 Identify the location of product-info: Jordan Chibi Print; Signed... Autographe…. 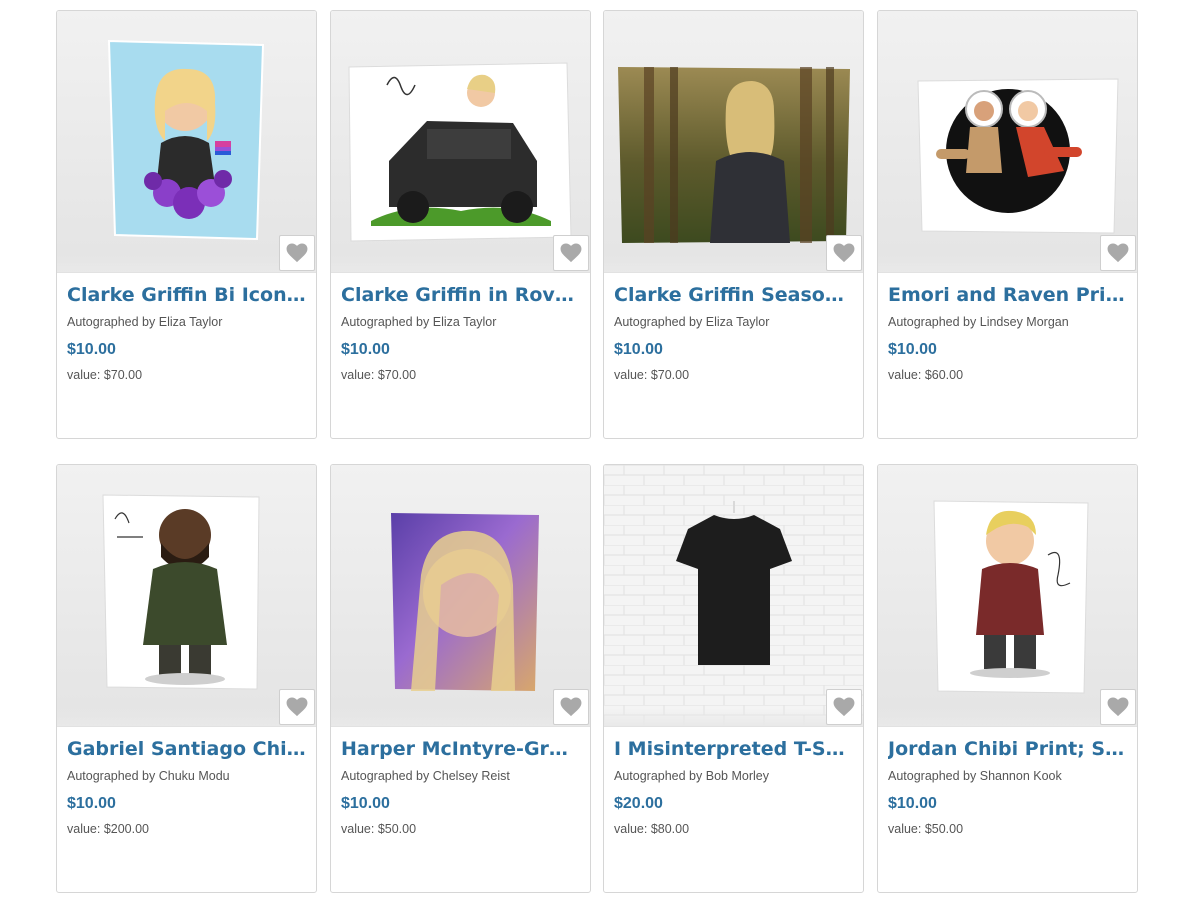
(1007, 781).